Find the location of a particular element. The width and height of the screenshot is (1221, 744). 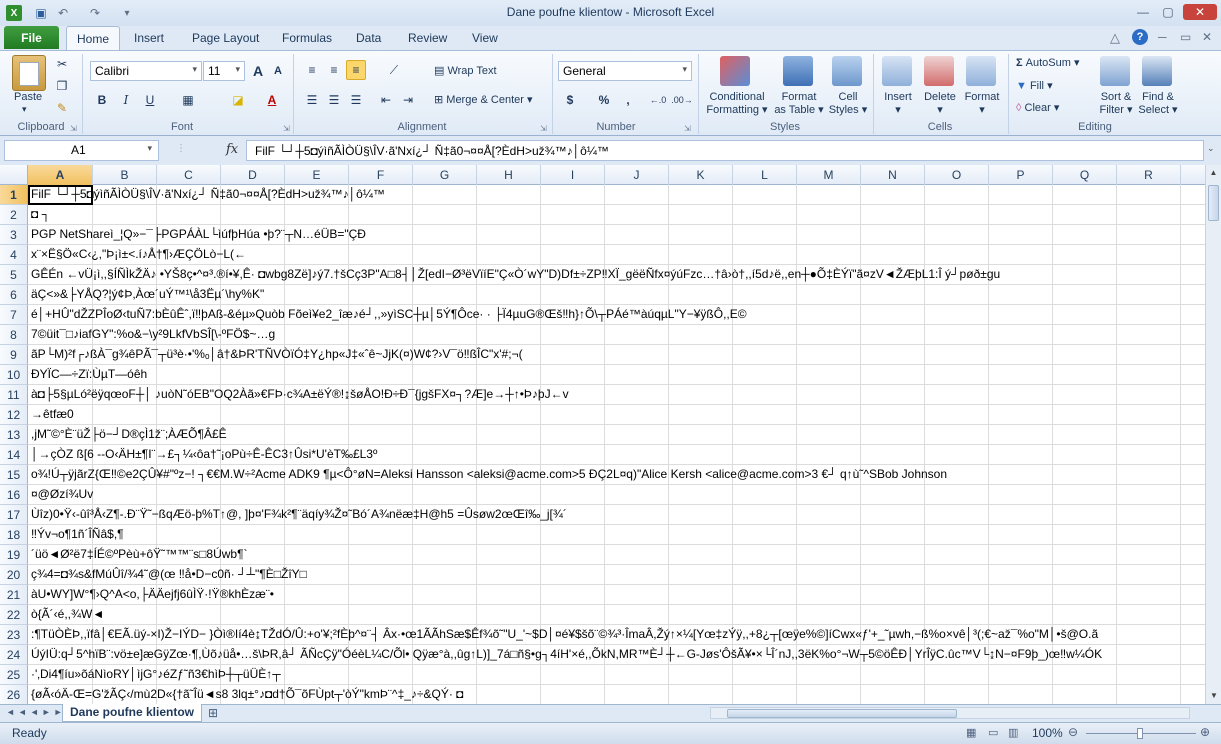

clear-button: ◊ Clear ▾ is located at coordinates (1037, 107).